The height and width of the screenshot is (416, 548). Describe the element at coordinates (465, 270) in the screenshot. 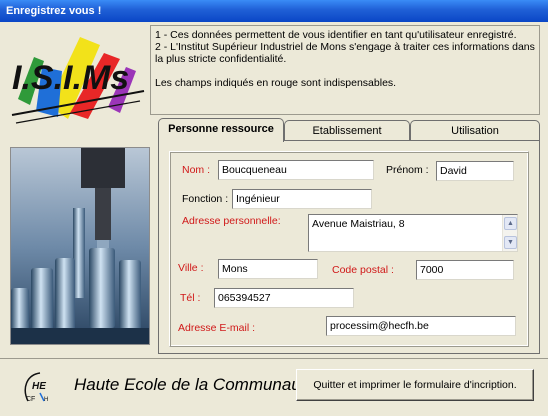

I see `code-postal-input: 7000` at that location.